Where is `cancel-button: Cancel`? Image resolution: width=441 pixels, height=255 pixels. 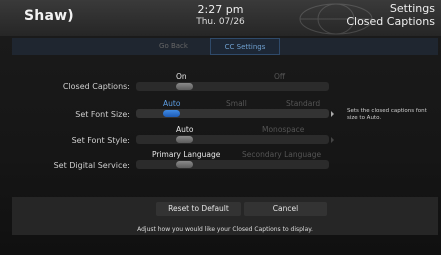 cancel-button: Cancel is located at coordinates (285, 209).